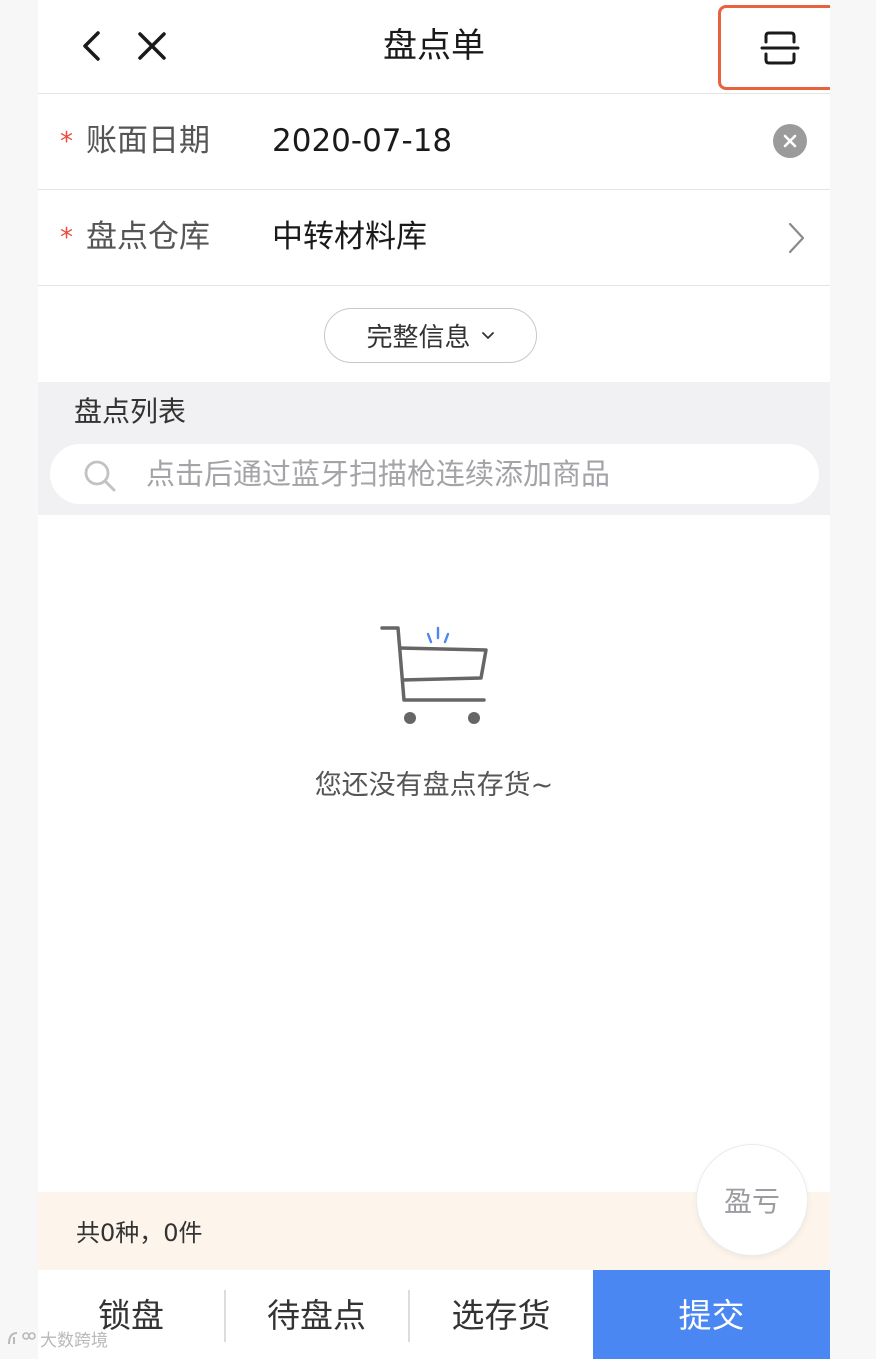 This screenshot has width=876, height=1359. I want to click on date-value: 2020-07-18, so click(362, 141).